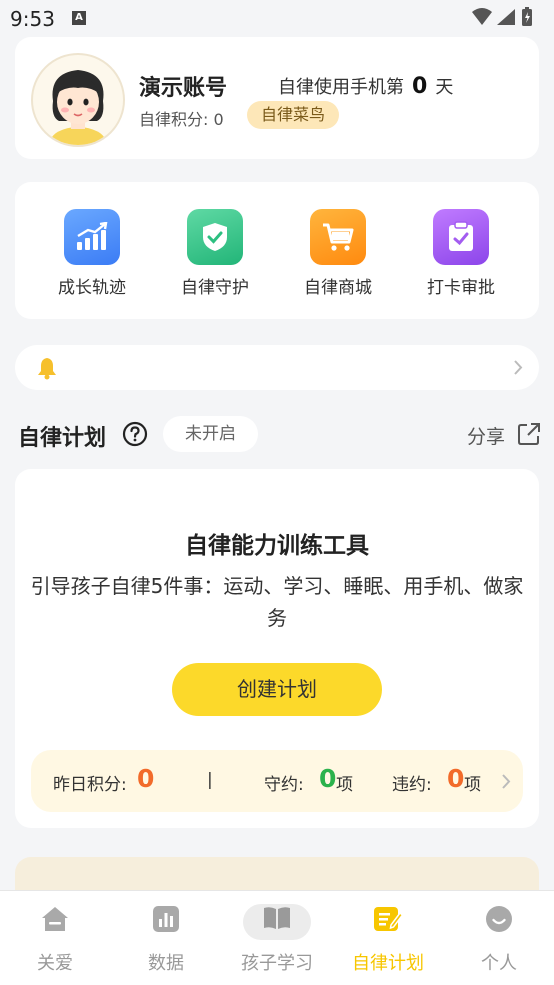  I want to click on grid-label-approval: 打卡审批, so click(461, 288).